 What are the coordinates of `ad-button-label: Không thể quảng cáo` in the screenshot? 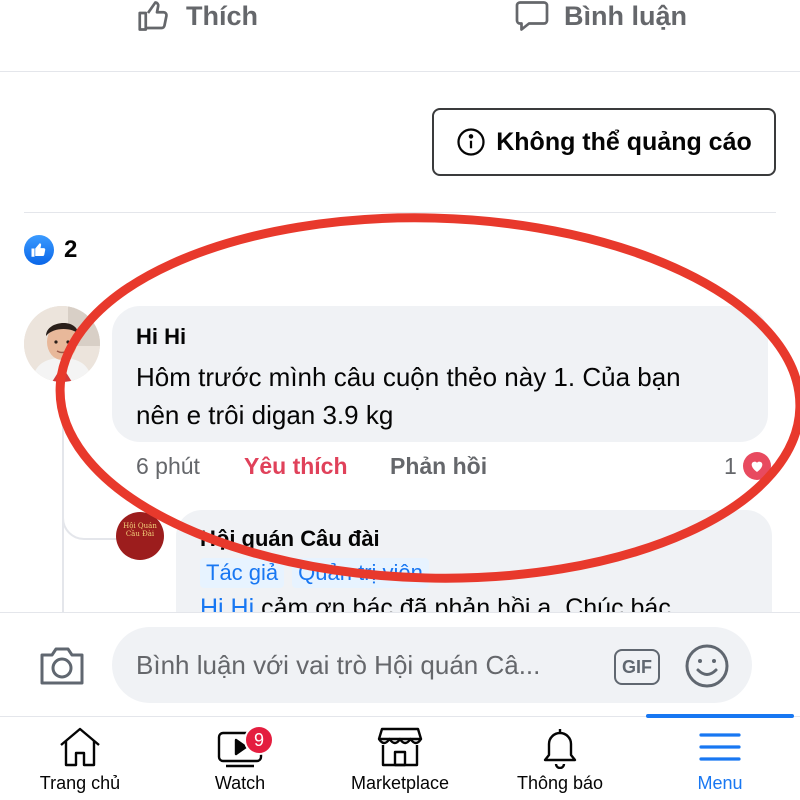 It's located at (624, 141).